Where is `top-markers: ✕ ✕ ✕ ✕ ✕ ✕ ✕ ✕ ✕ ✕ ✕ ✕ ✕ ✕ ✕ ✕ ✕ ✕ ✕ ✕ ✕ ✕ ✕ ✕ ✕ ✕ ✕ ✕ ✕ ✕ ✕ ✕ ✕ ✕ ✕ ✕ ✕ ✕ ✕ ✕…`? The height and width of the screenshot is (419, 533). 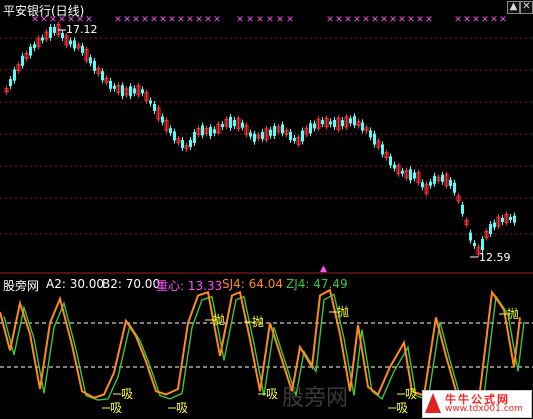 top-markers: ✕ ✕ ✕ ✕ ✕ ✕ ✕ ✕ ✕ ✕ ✕ ✕ ✕ ✕ ✕ ✕ ✕ ✕ ✕ ✕ ✕ ✕ ✕ ✕ ✕ ✕ ✕ ✕ ✕ ✕ ✕ ✕ ✕ ✕ ✕ ✕ ✕ ✕ ✕ ✕… is located at coordinates (269, 20).